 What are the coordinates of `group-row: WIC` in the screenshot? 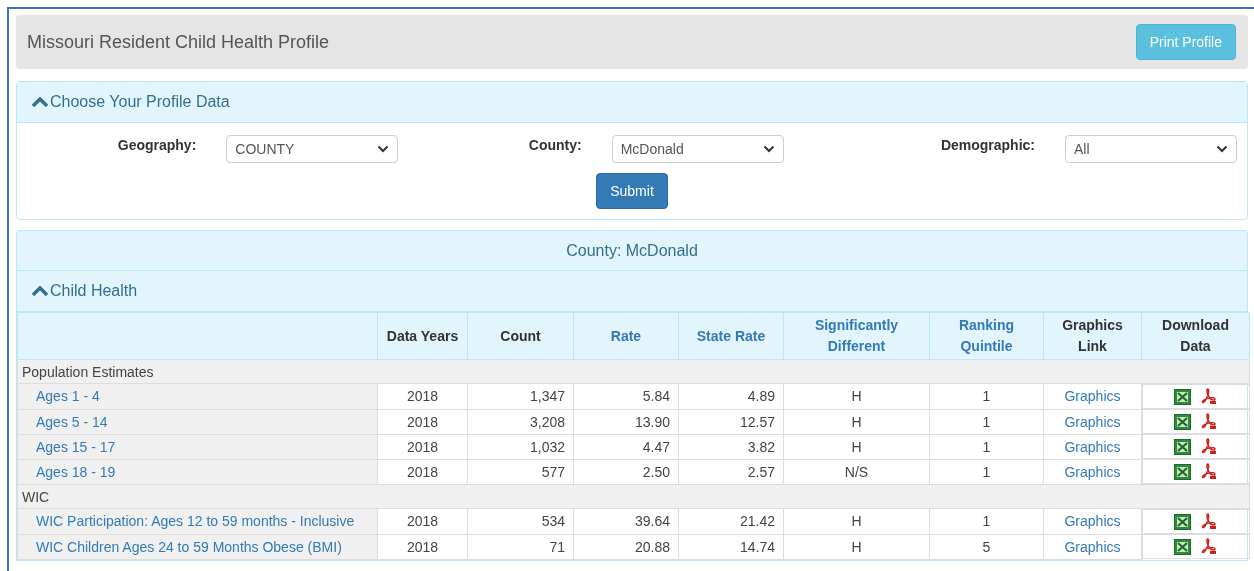 It's located at (633, 496).